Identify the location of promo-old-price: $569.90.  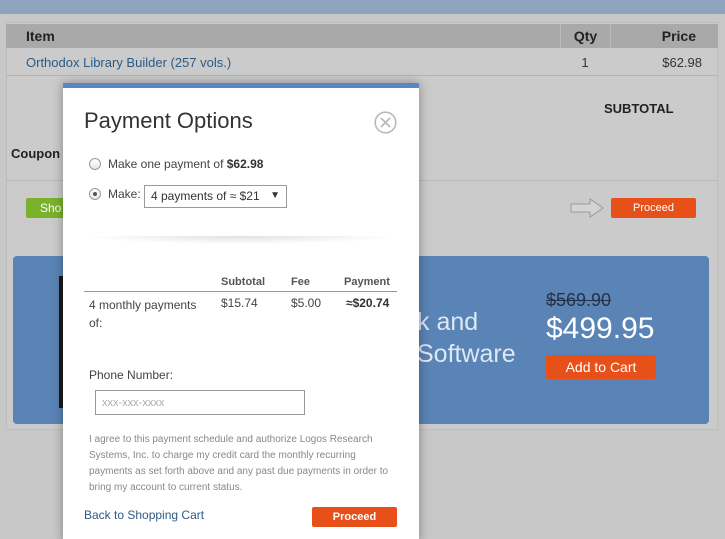
(579, 300).